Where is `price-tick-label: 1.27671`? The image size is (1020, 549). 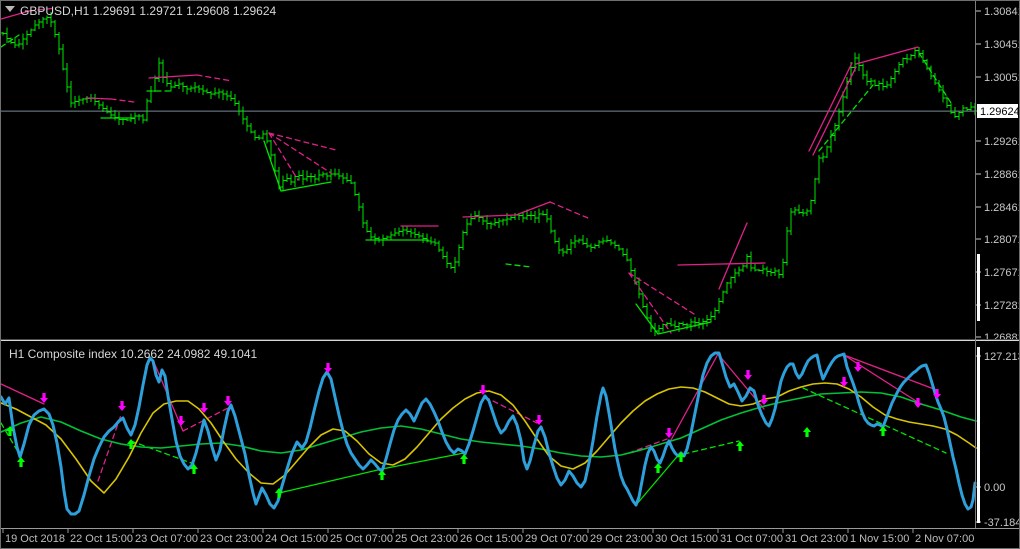 price-tick-label: 1.27671 is located at coordinates (1001, 273).